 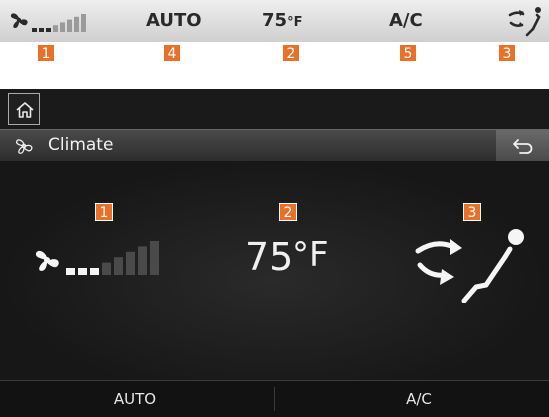 I want to click on back-arrow-icon, so click(x=523, y=146).